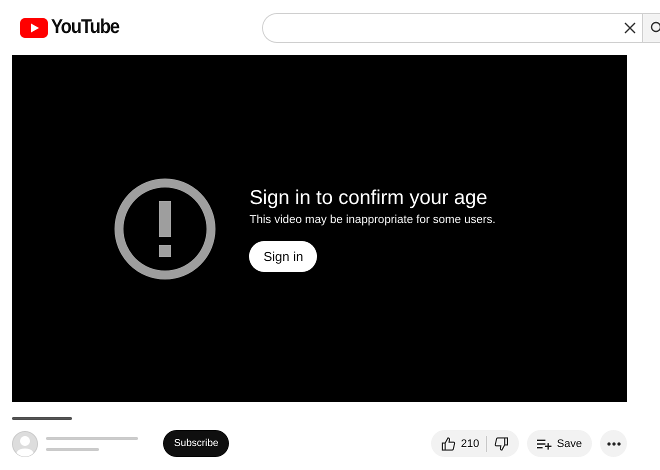 Image resolution: width=660 pixels, height=470 pixels. Describe the element at coordinates (630, 28) in the screenshot. I see `close-icon` at that location.